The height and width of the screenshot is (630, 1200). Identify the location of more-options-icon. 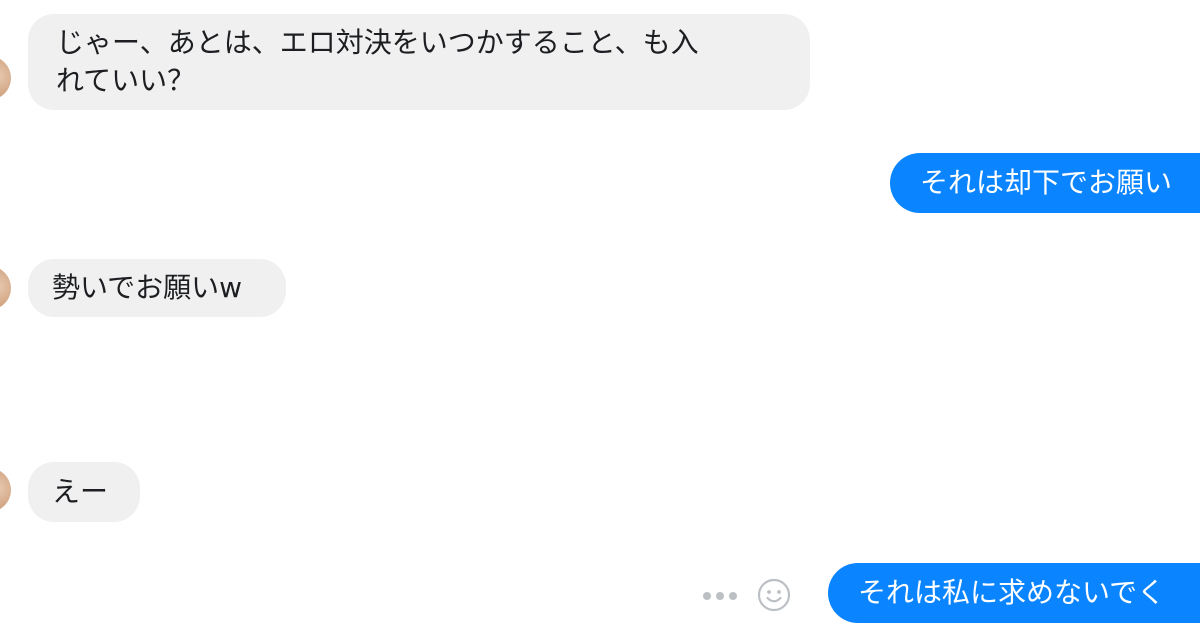
(721, 596).